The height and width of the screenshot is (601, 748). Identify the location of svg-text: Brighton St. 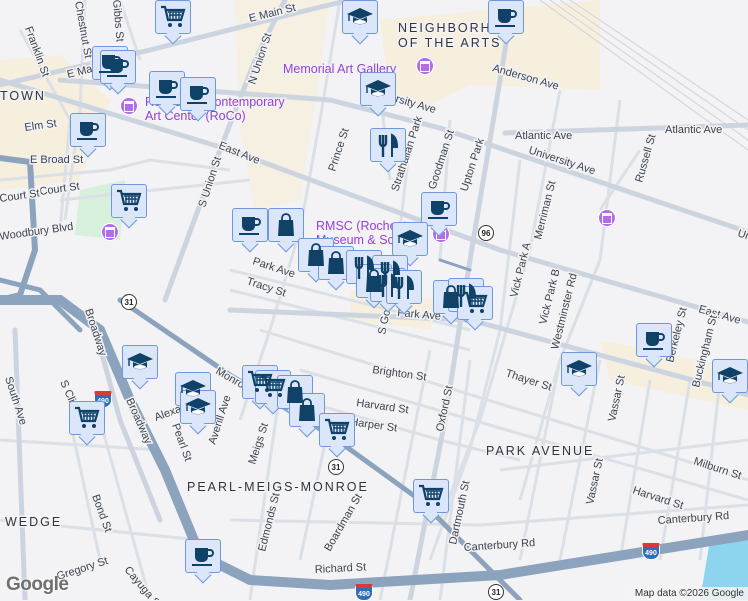
(400, 373).